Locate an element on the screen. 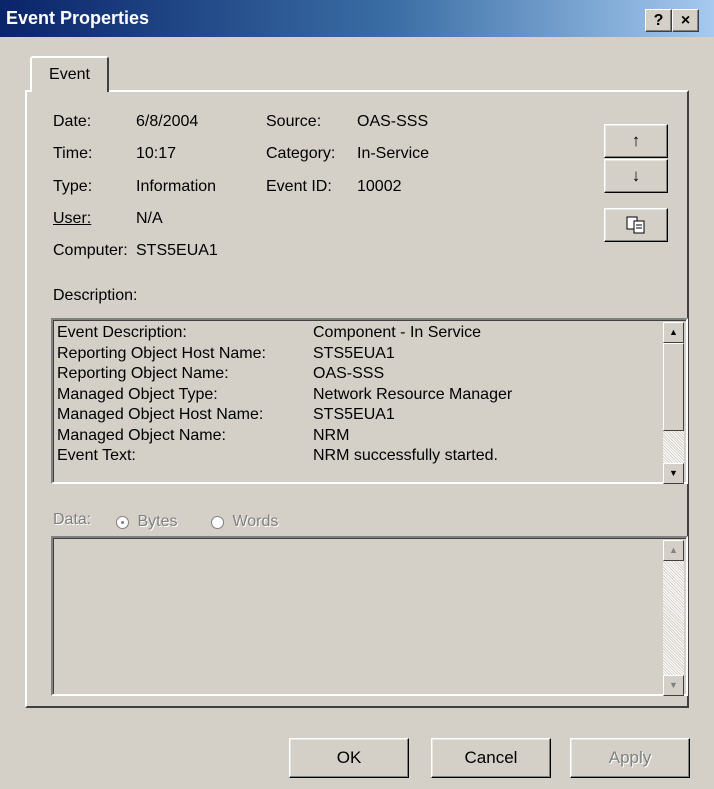 This screenshot has height=789, width=714. category-value: In-Service is located at coordinates (393, 153).